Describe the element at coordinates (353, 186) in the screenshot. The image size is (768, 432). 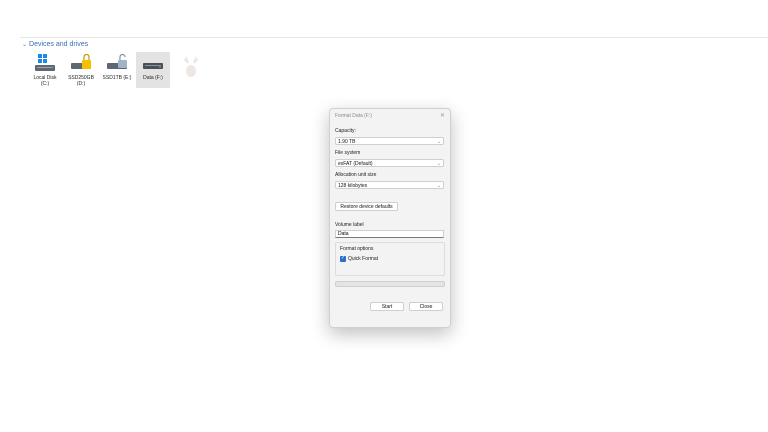
I see `alloc-value: 128 kilobytes` at that location.